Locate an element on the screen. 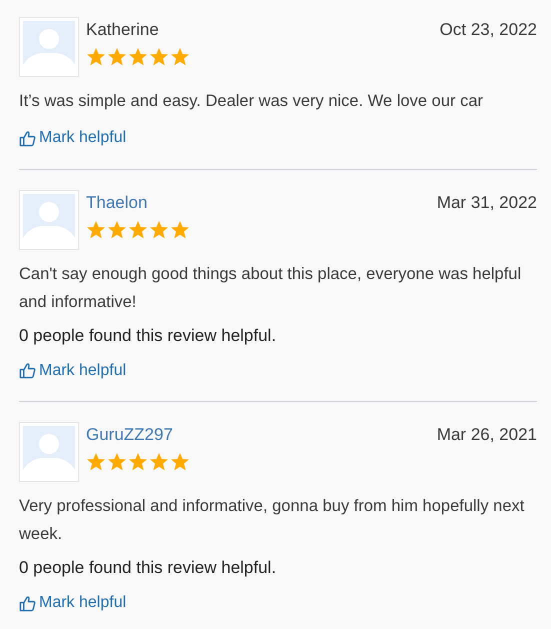 The width and height of the screenshot is (551, 629). review-date: Mar 26, 2021 is located at coordinates (486, 435).